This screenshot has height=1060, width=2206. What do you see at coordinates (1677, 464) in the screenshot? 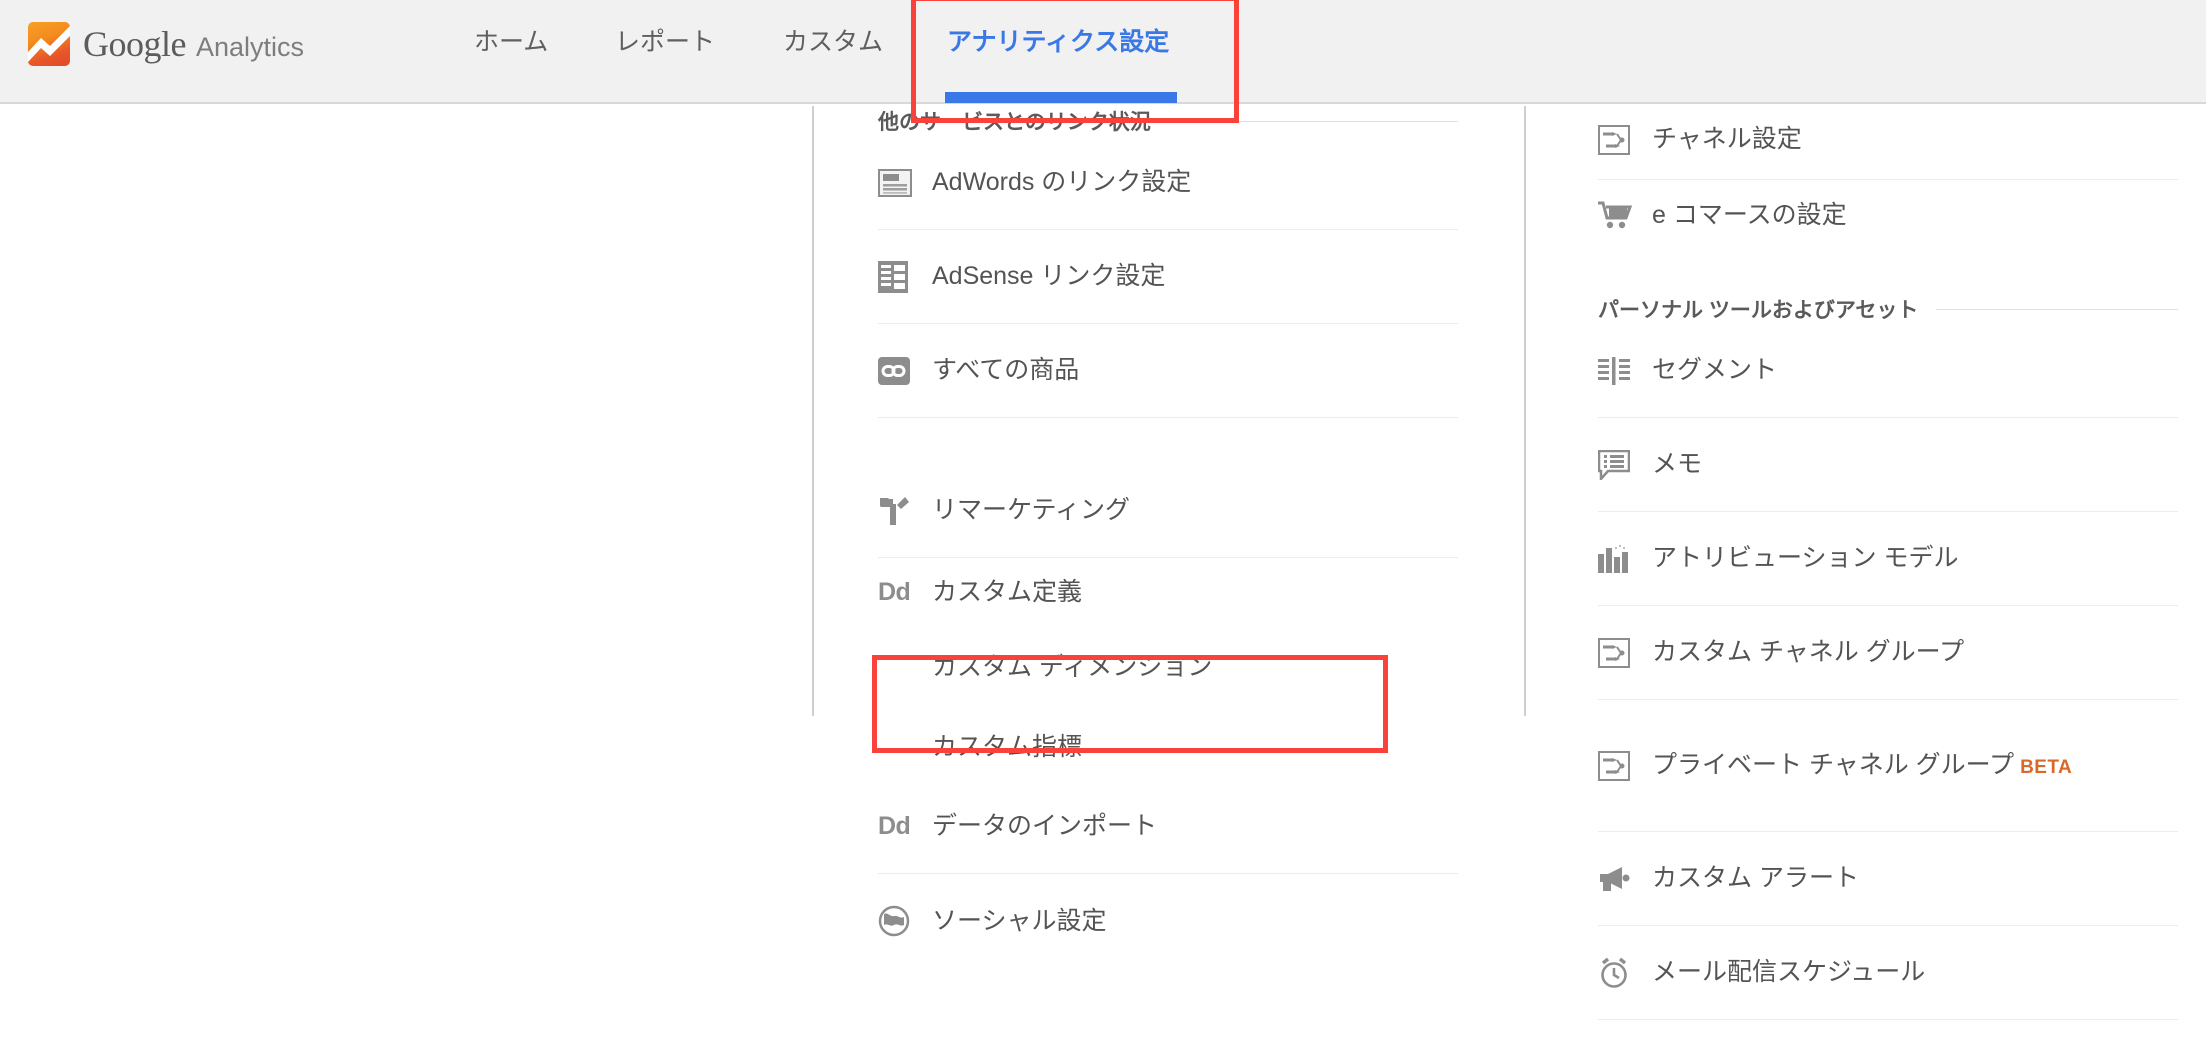
I see `menu-item-label: メモ` at bounding box center [1677, 464].